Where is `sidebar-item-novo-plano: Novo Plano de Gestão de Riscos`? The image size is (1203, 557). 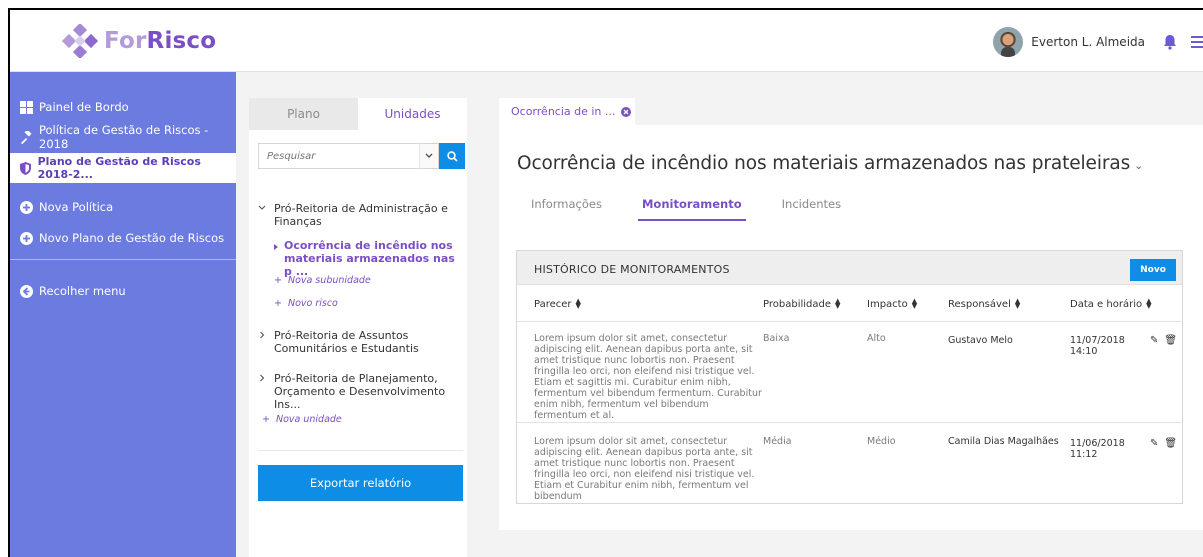 sidebar-item-novo-plano: Novo Plano de Gestão de Riscos is located at coordinates (123, 238).